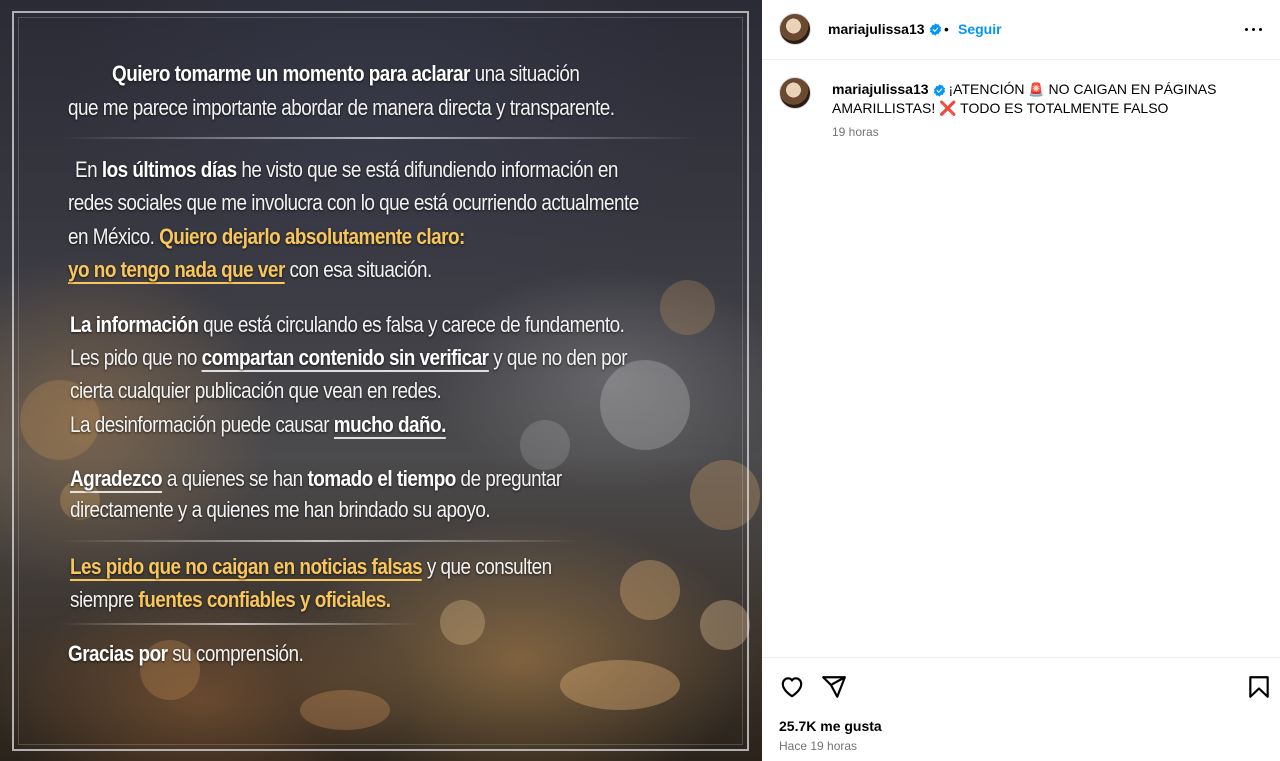 This screenshot has height=761, width=1280. What do you see at coordinates (202, 424) in the screenshot?
I see `text-regular: La desinformación puede causar` at bounding box center [202, 424].